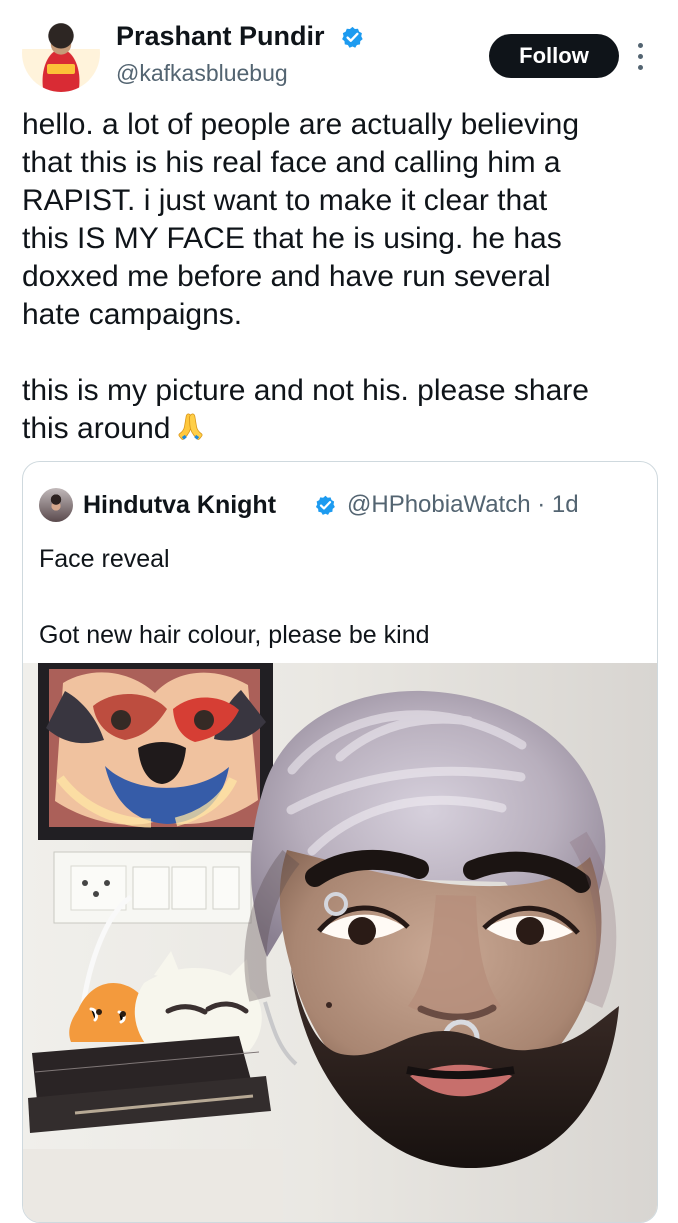 This screenshot has width=678, height=1223. I want to click on quoted-verified-badge-icon, so click(325, 505).